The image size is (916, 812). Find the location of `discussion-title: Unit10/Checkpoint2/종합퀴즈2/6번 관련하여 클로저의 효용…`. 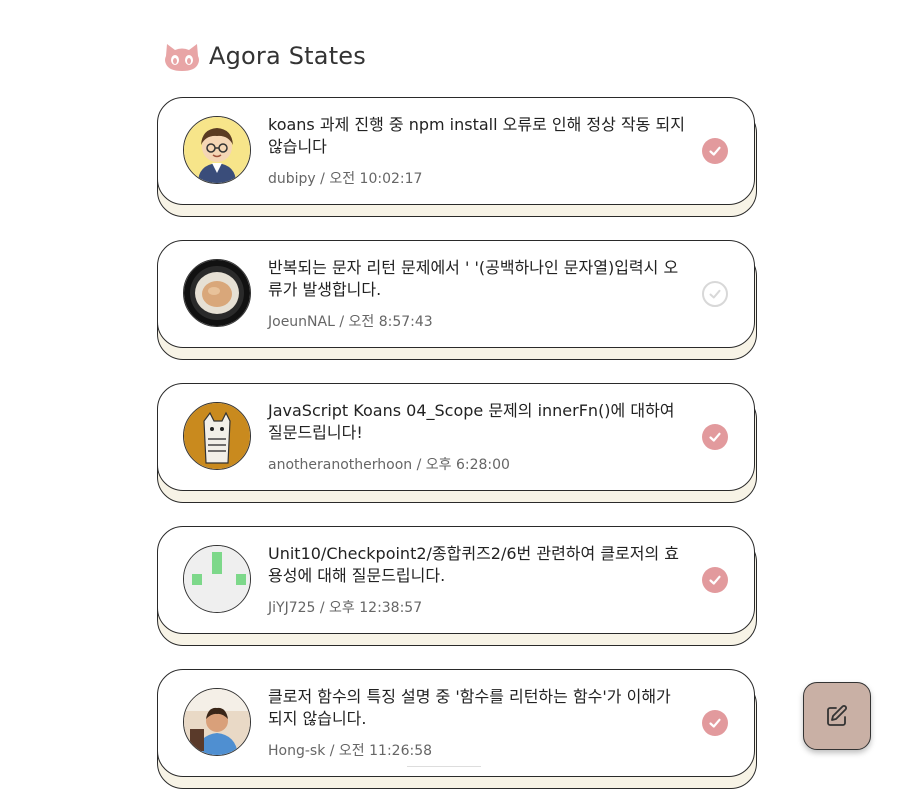

discussion-title: Unit10/Checkpoint2/종합퀴즈2/6번 관련하여 클로저의 효용… is located at coordinates (477, 565).